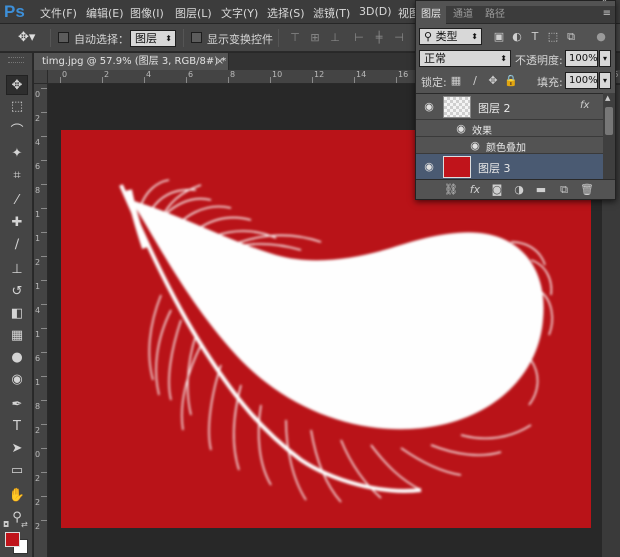 This screenshot has height=557, width=620. Describe the element at coordinates (17, 223) in the screenshot. I see `healing-tool: ✚` at that location.